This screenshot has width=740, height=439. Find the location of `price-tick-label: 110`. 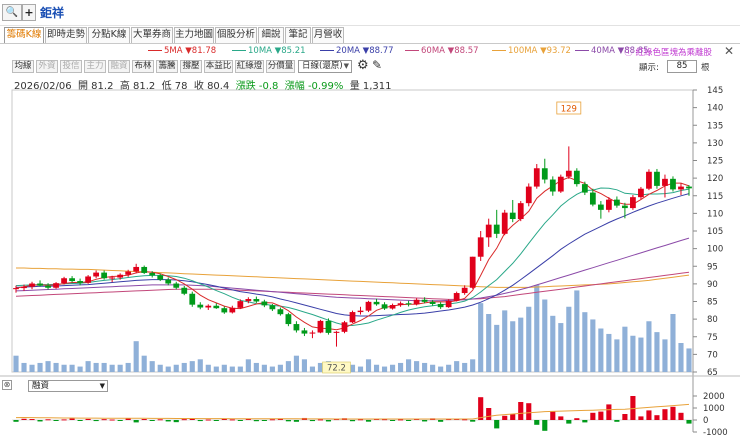

price-tick-label: 110 is located at coordinates (715, 214).